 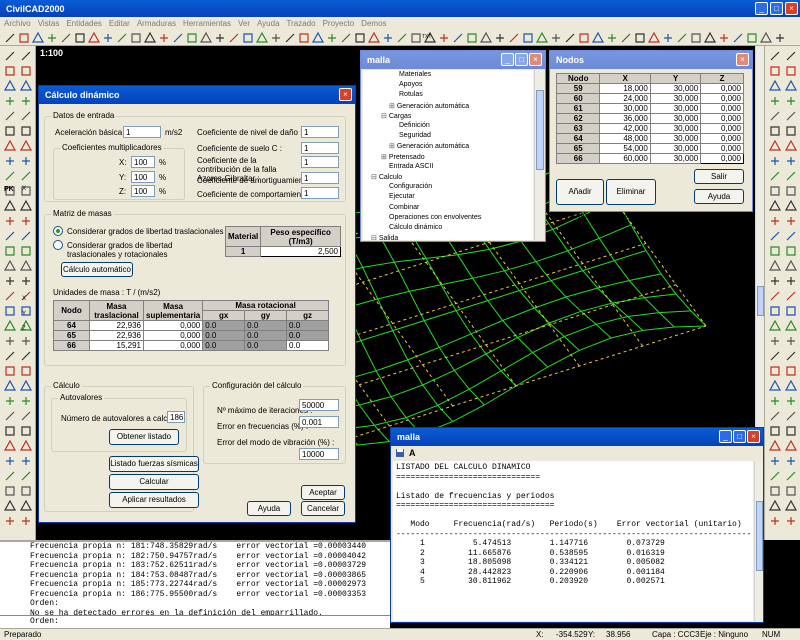 I want to click on font-icon: A, so click(x=412, y=453).